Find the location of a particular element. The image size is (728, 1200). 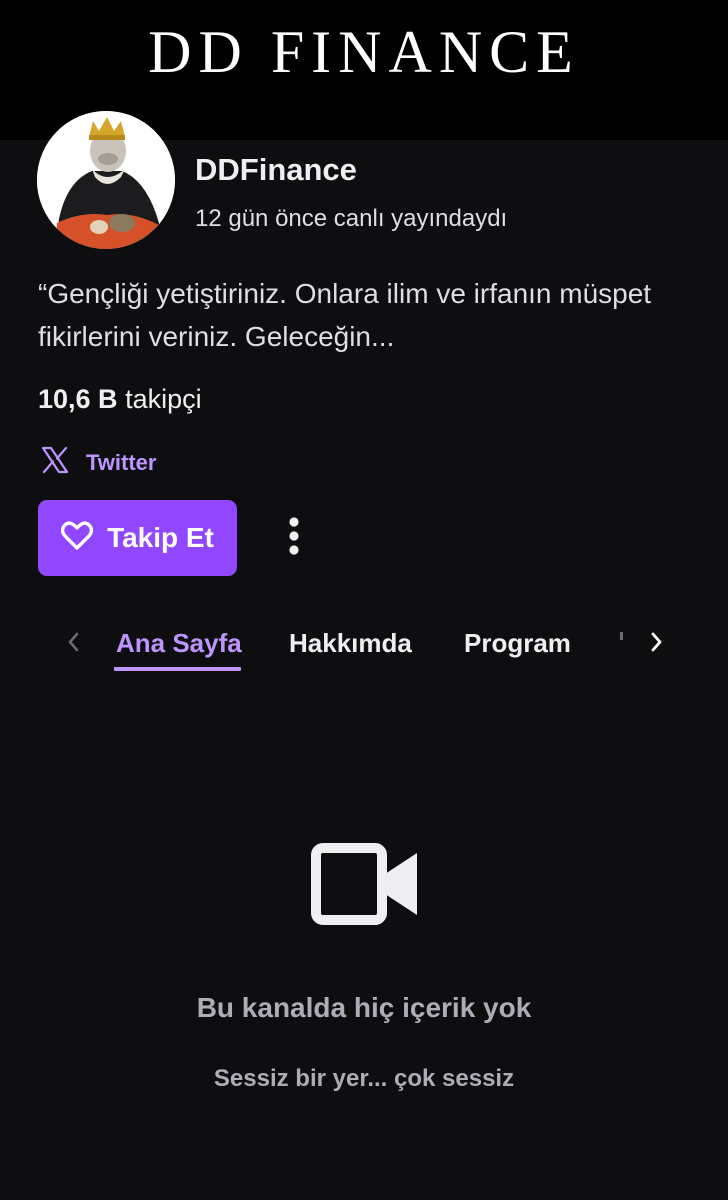

vertical-ellipsis-icon is located at coordinates (294, 538).